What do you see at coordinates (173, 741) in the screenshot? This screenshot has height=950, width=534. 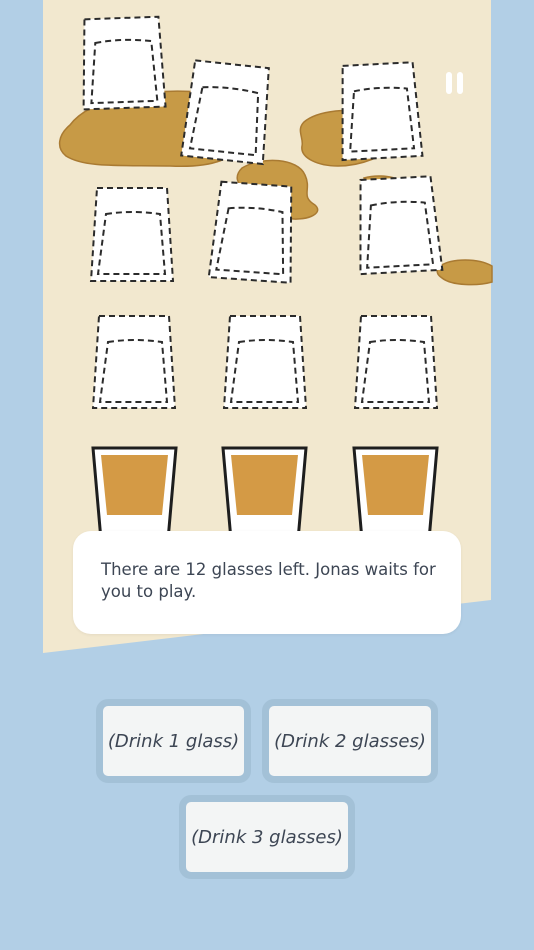 I see `drink-1-glass-button: (Drink 1 glass)` at bounding box center [173, 741].